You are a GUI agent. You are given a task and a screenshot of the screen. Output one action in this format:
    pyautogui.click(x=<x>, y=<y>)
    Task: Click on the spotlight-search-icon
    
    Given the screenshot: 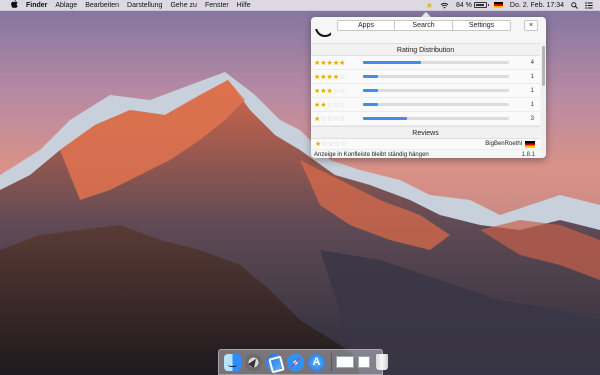 What is the action you would take?
    pyautogui.click(x=574, y=5)
    